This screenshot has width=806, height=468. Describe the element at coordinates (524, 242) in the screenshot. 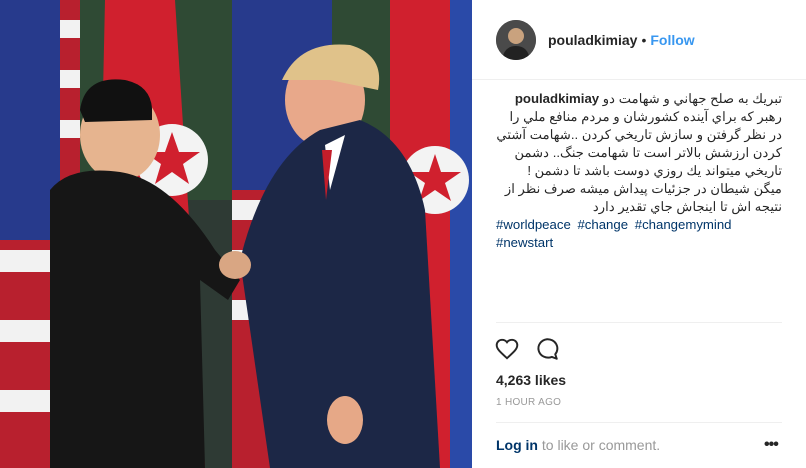

I see `hashtag-newstart: #newstart` at that location.